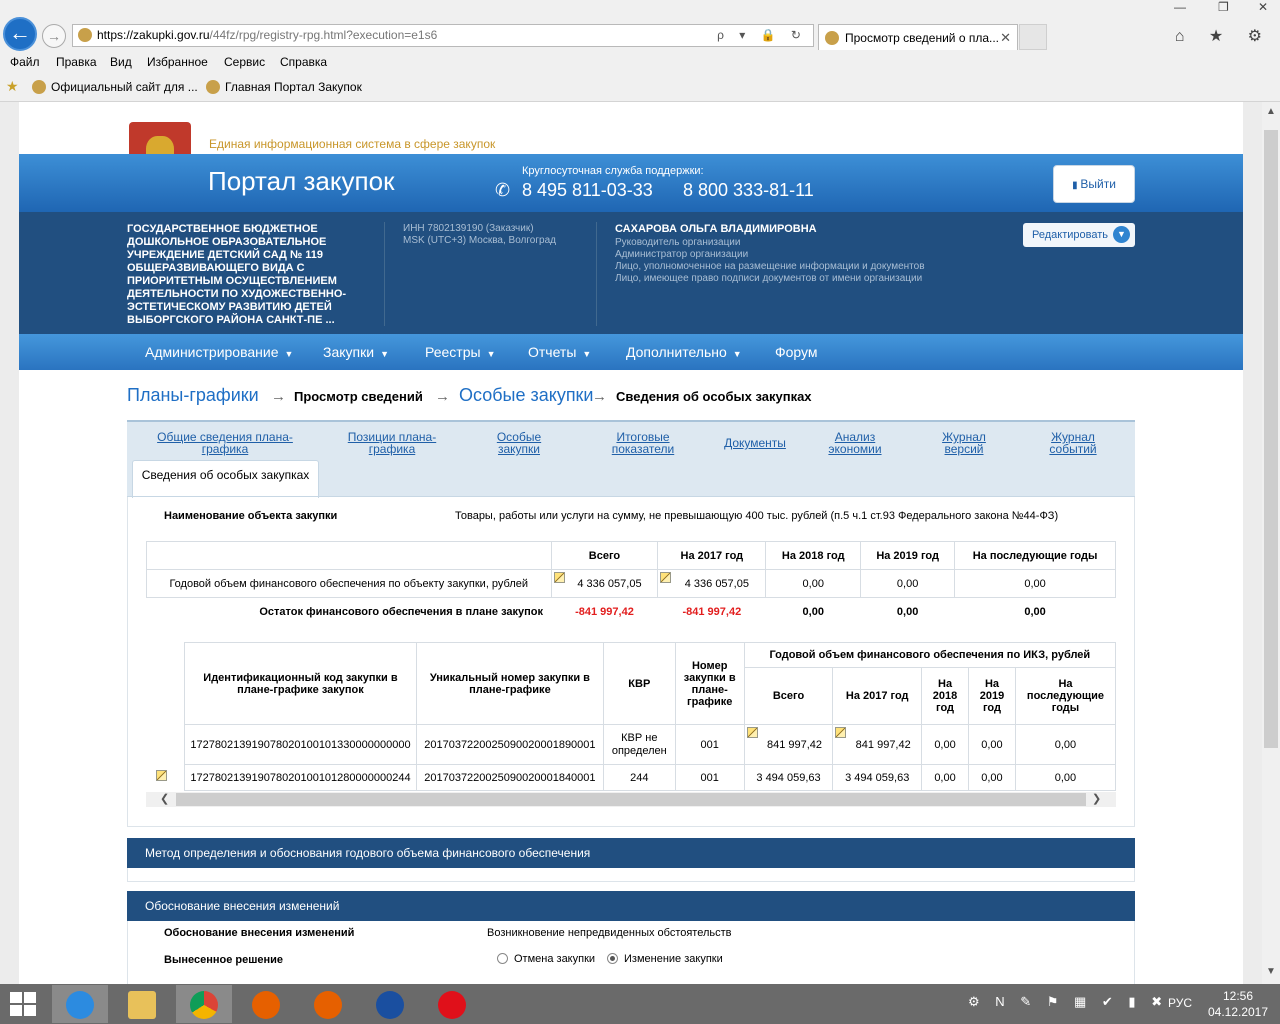  Describe the element at coordinates (709, 744) in the screenshot. I see `table-cell: 001` at that location.